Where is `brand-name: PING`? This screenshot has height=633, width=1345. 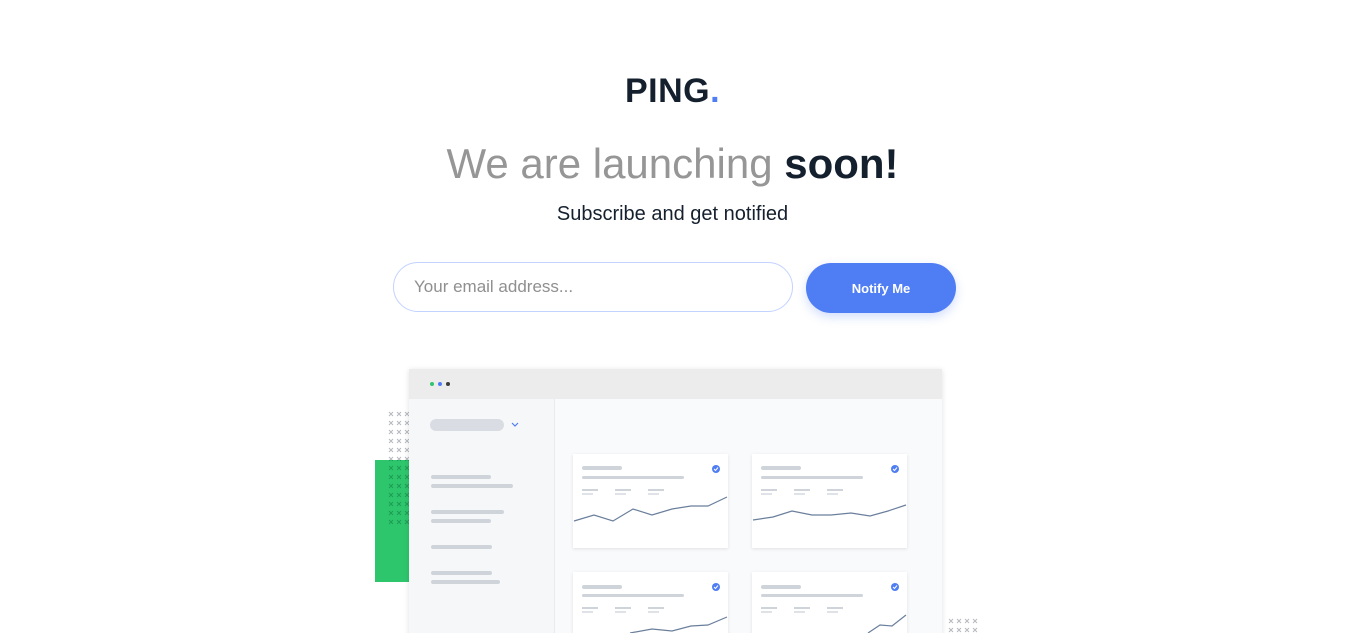
brand-name: PING is located at coordinates (667, 91).